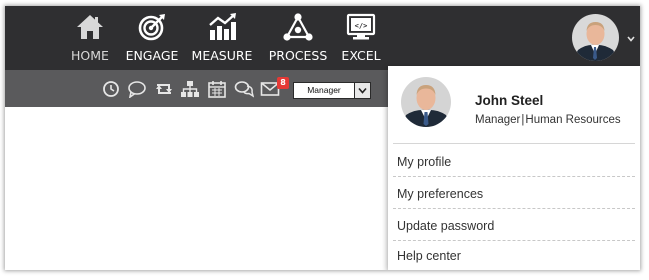  Describe the element at coordinates (509, 100) in the screenshot. I see `user-name: John Steel` at that location.